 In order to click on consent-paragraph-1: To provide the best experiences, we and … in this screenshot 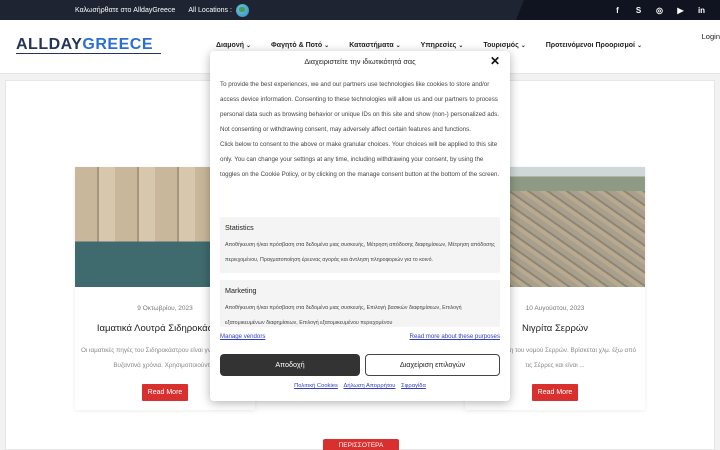, I will do `click(359, 107)`.